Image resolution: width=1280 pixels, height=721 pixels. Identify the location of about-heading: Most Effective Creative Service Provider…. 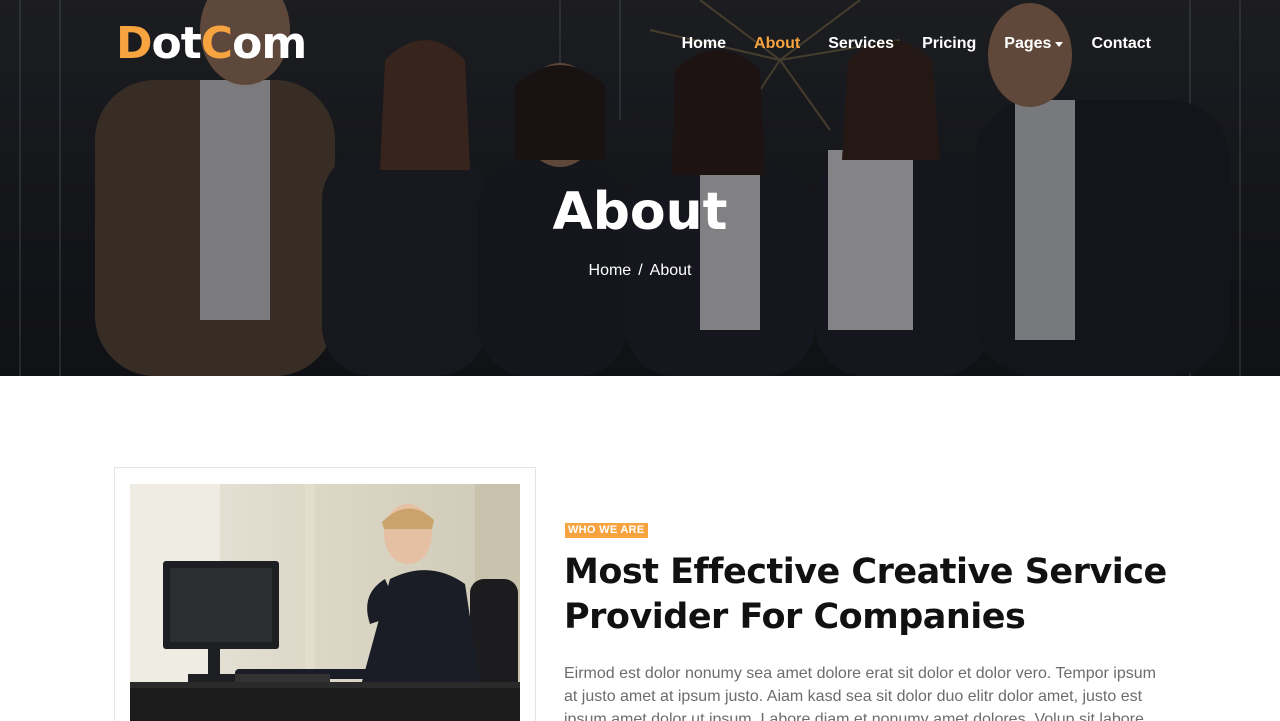
(884, 595).